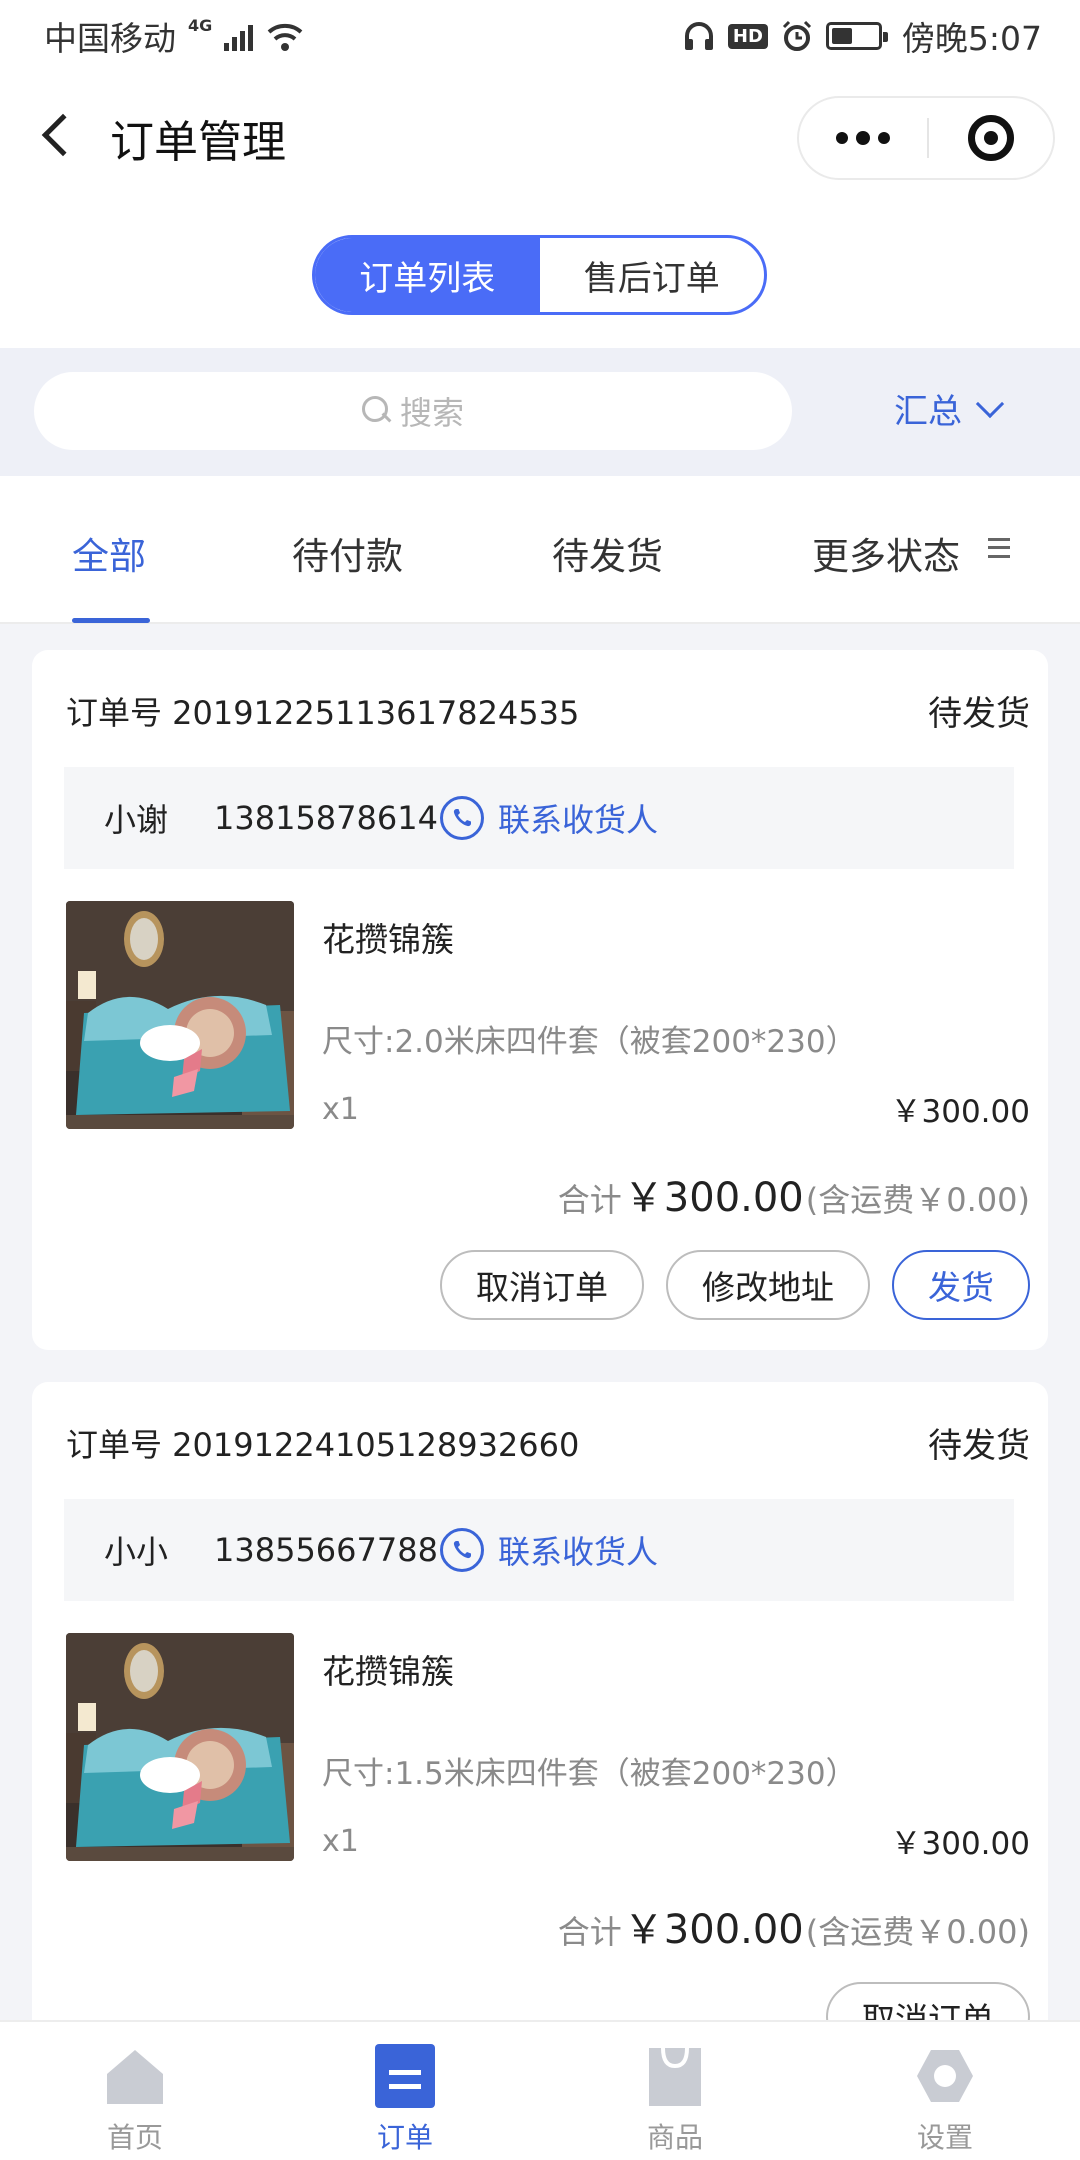 The image size is (1080, 2160). I want to click on more-dots-icon, so click(842, 138).